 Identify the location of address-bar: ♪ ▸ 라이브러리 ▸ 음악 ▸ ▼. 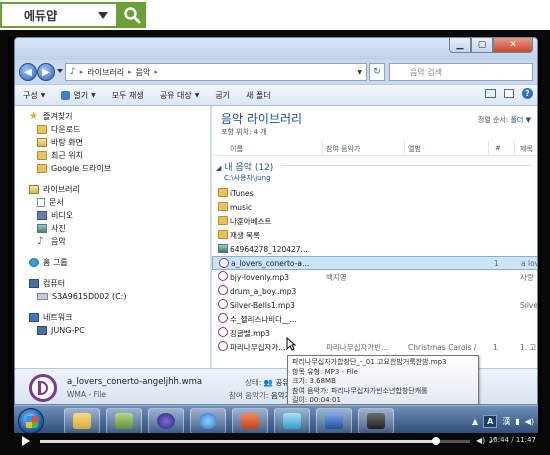
(216, 72).